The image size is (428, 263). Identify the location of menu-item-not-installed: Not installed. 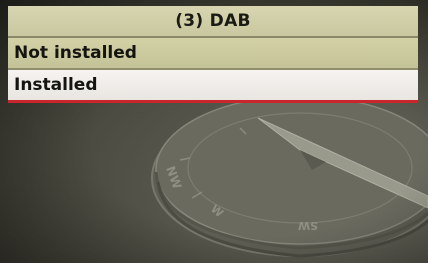
(213, 53).